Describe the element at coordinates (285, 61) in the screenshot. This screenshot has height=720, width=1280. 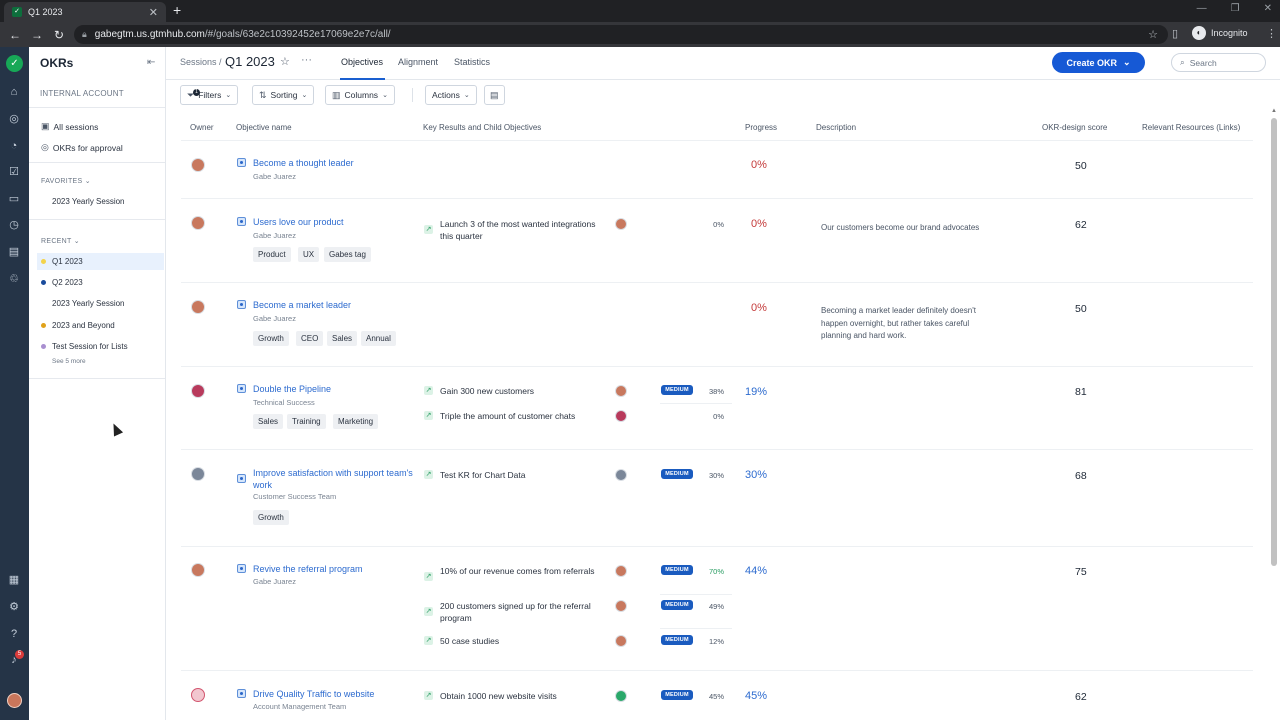
I see `favorite-star-icon: ☆` at that location.